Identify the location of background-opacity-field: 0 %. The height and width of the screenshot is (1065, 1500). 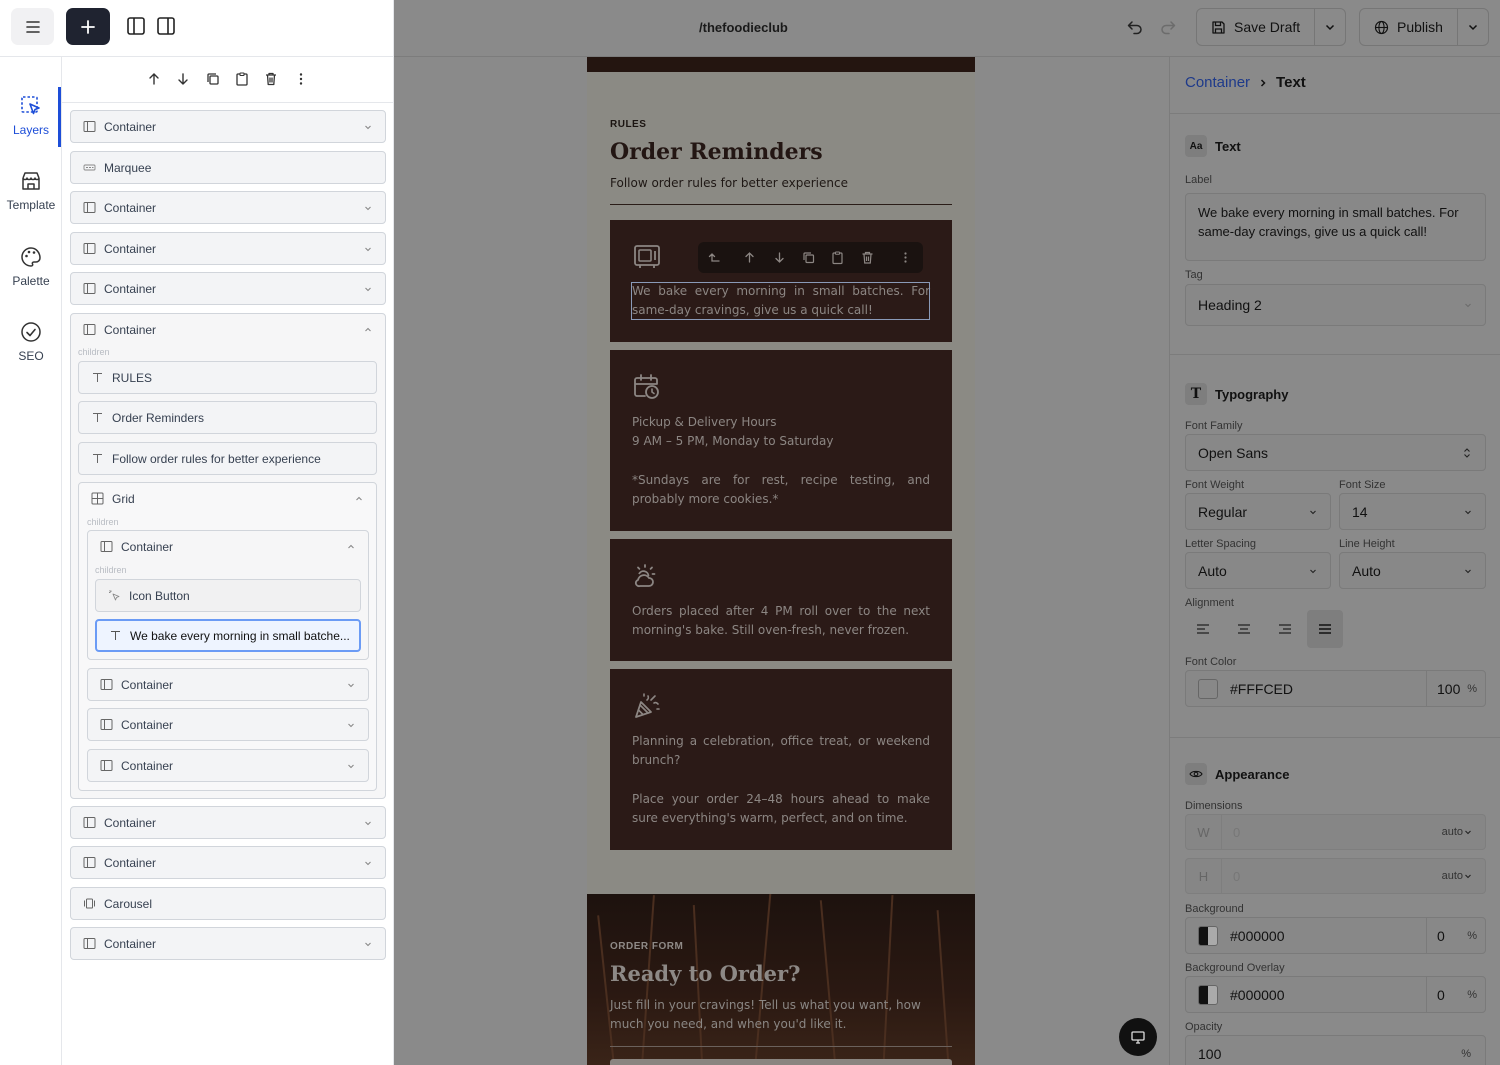
(1455, 935).